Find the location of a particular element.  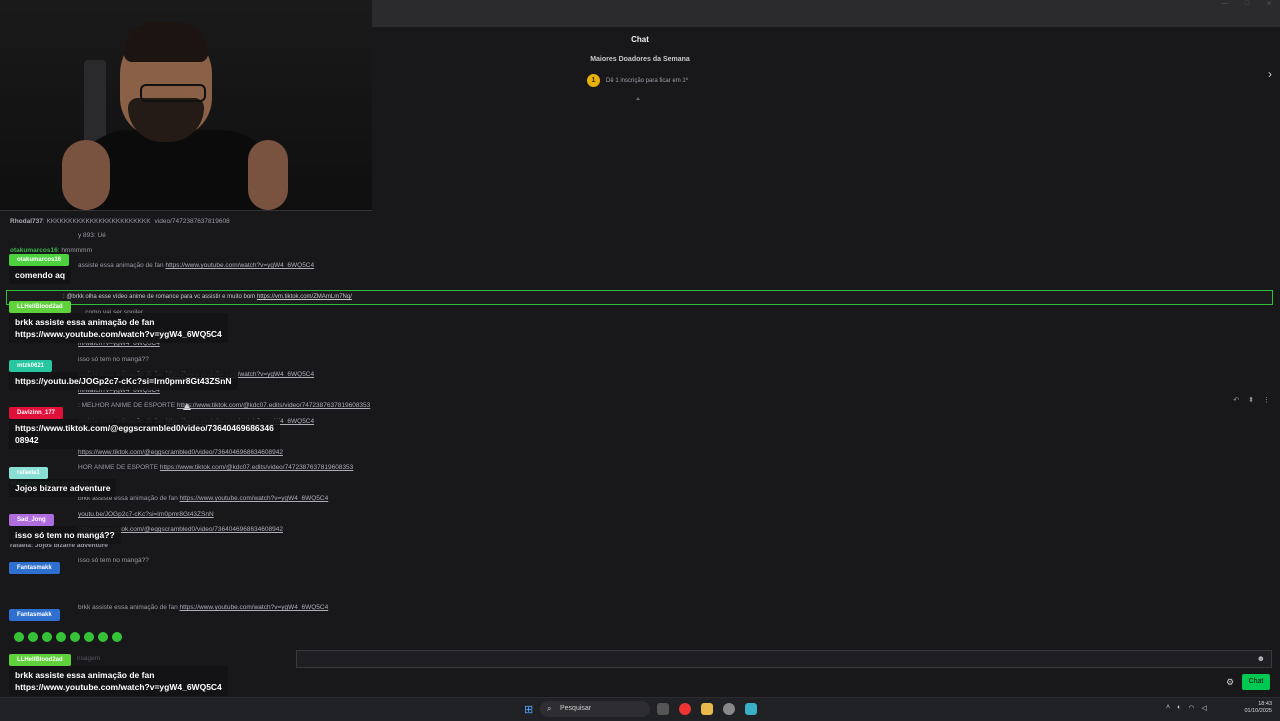

rank-badge-icon: 1 is located at coordinates (593, 80).